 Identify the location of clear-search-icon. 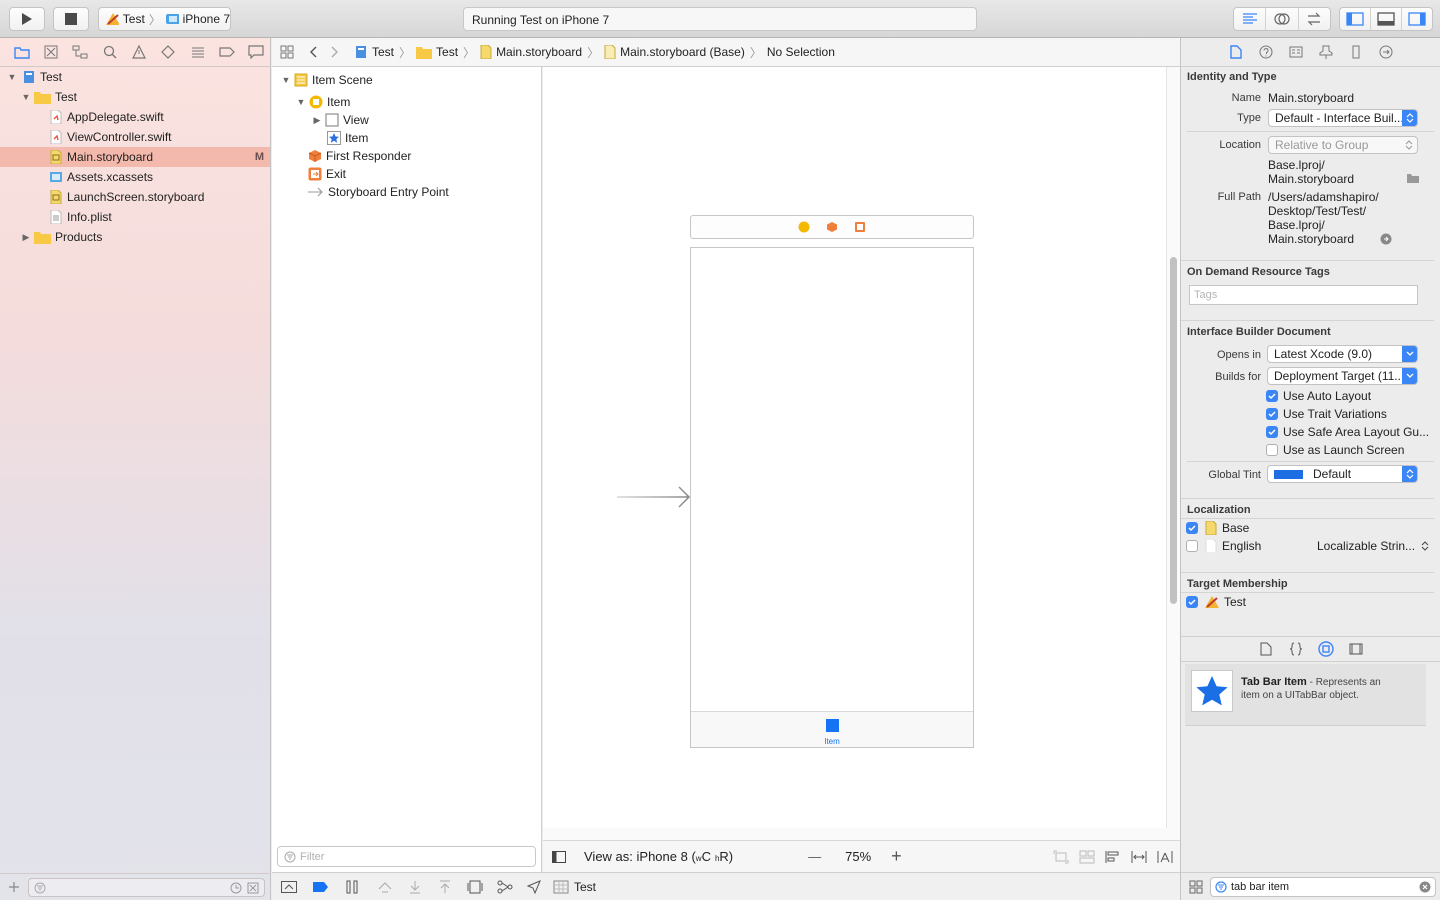
(1425, 887).